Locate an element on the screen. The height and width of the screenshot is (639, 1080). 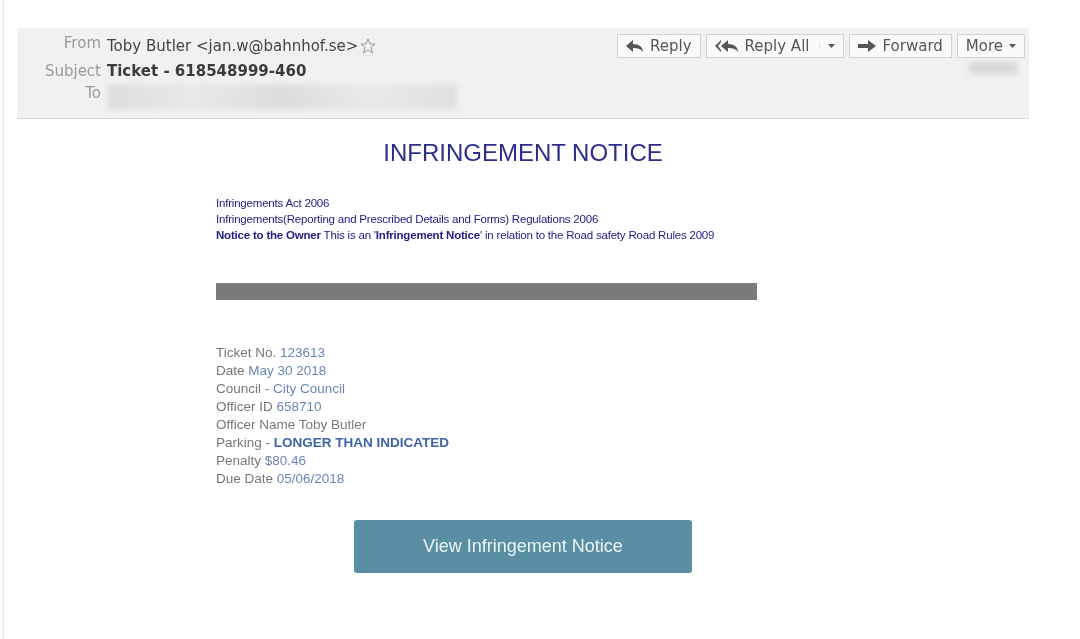
detail-line: Parking - LONGER THAN INDICATED is located at coordinates (333, 443).